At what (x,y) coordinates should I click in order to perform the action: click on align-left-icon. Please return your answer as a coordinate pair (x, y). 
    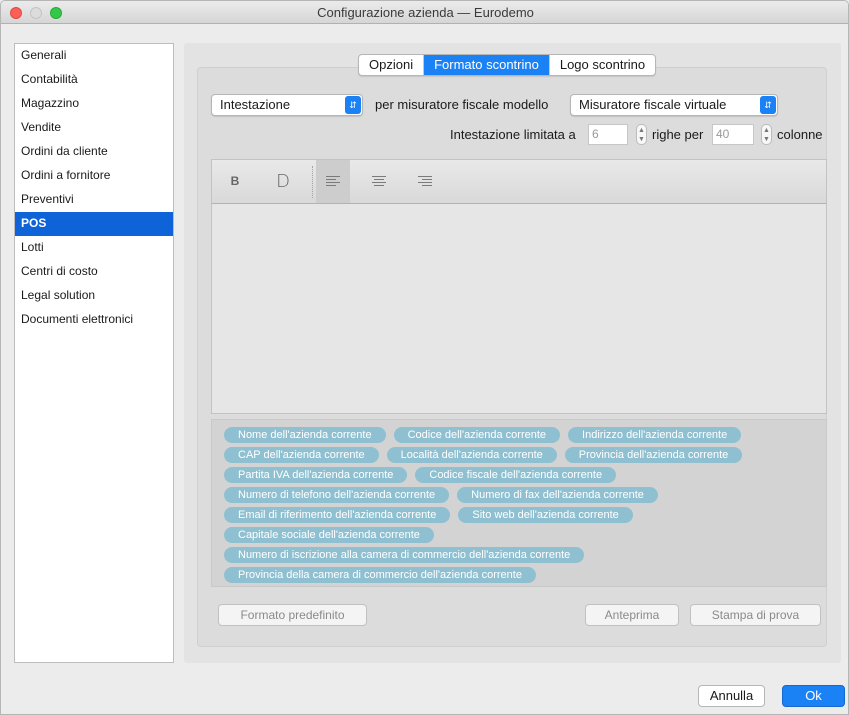
    Looking at the image, I should click on (333, 182).